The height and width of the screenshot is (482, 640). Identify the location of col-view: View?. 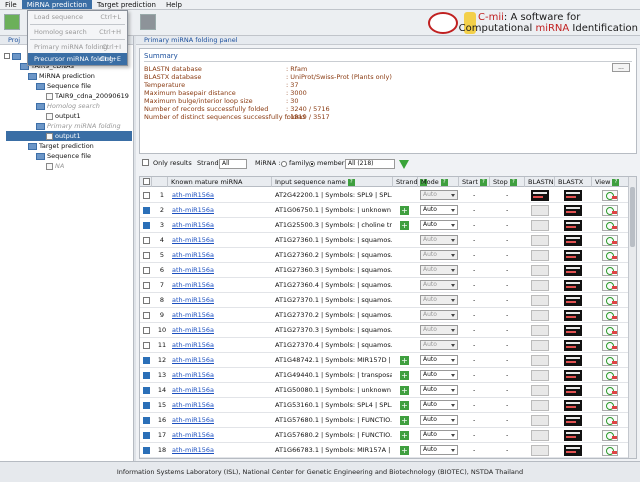
(611, 182).